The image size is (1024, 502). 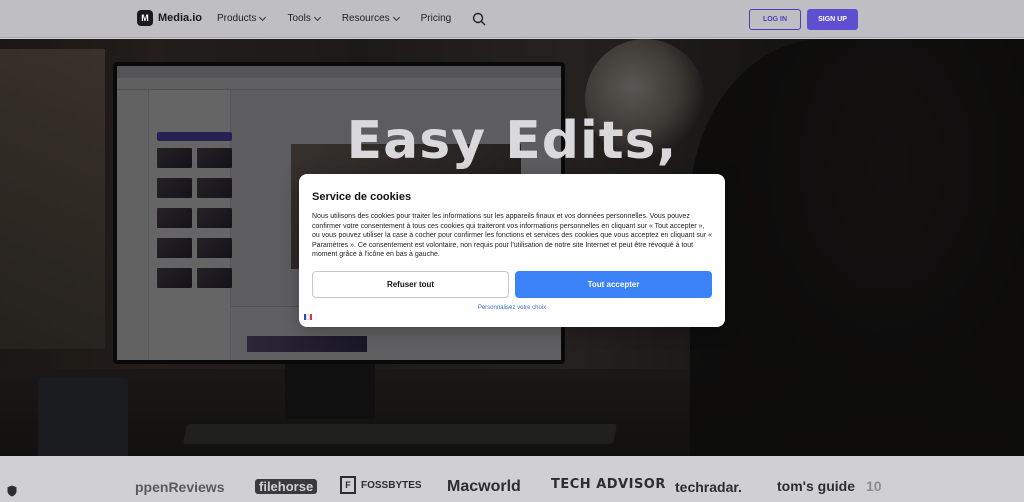 What do you see at coordinates (832, 19) in the screenshot?
I see `signup-button: SIGN UP` at bounding box center [832, 19].